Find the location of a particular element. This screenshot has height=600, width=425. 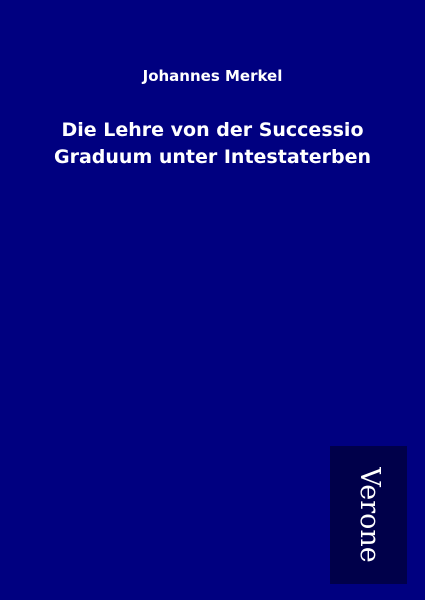

author-name: Johannes Merkel is located at coordinates (212, 76).